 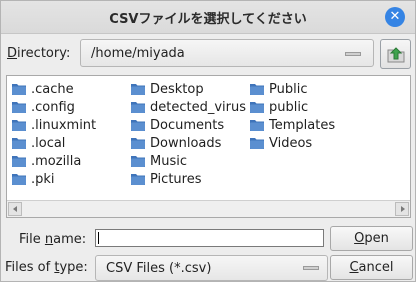 I want to click on cancel-mnemonic: C, so click(x=354, y=267).